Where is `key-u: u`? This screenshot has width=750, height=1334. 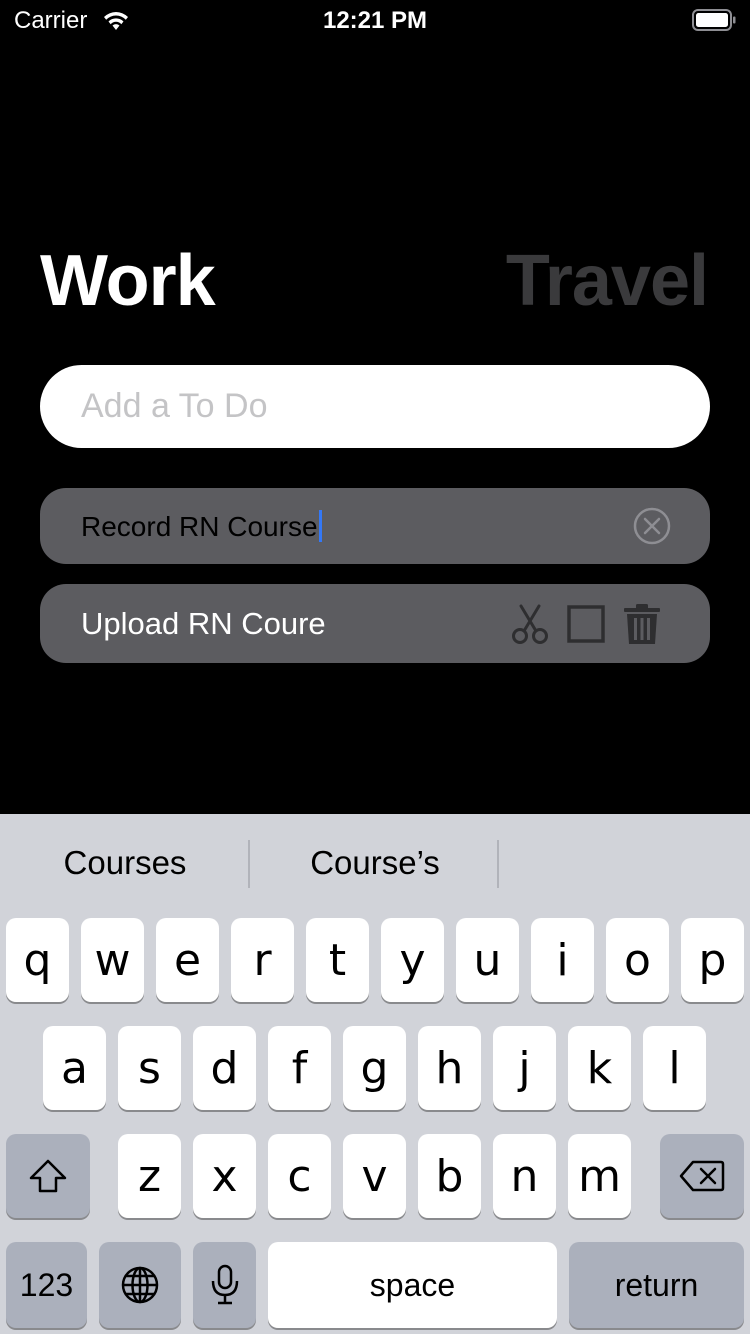 key-u: u is located at coordinates (487, 960).